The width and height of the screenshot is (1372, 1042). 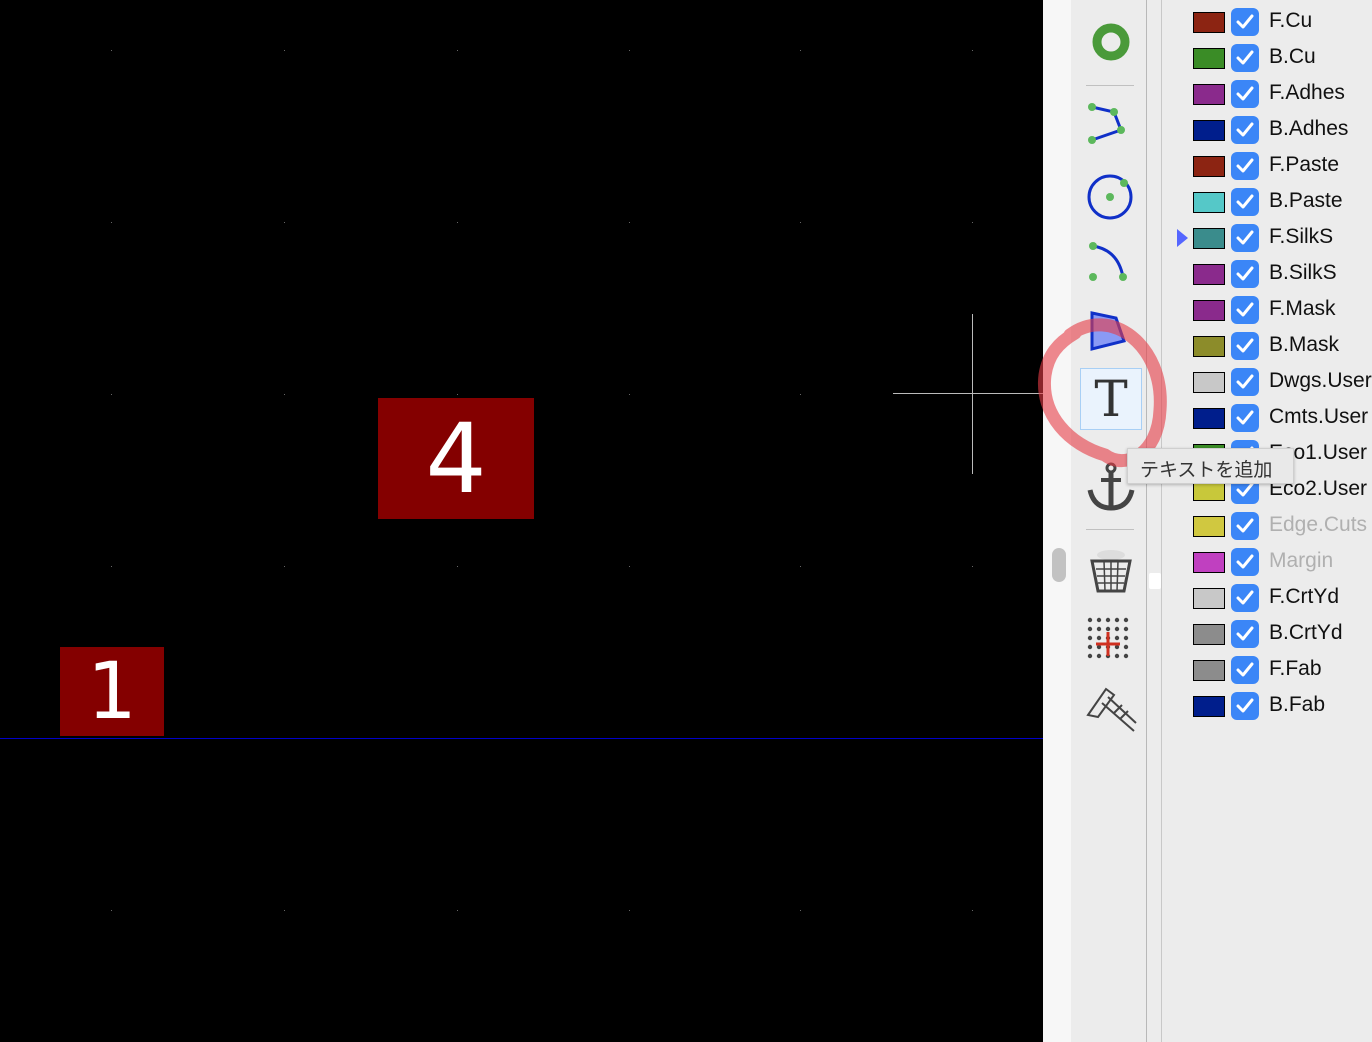 What do you see at coordinates (1154, 521) in the screenshot?
I see `panel-splitter` at bounding box center [1154, 521].